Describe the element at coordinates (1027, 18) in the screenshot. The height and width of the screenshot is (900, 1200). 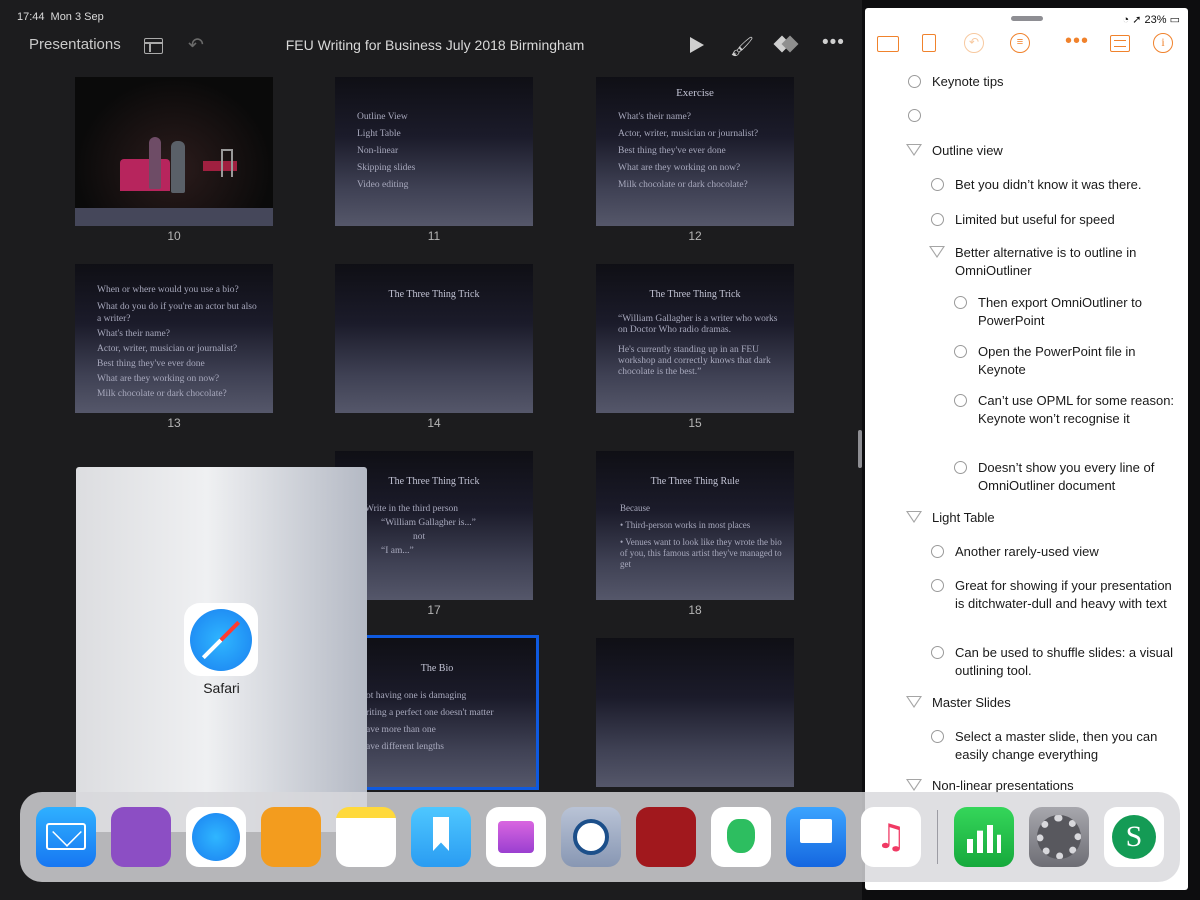
I see `slide-over-handle` at that location.